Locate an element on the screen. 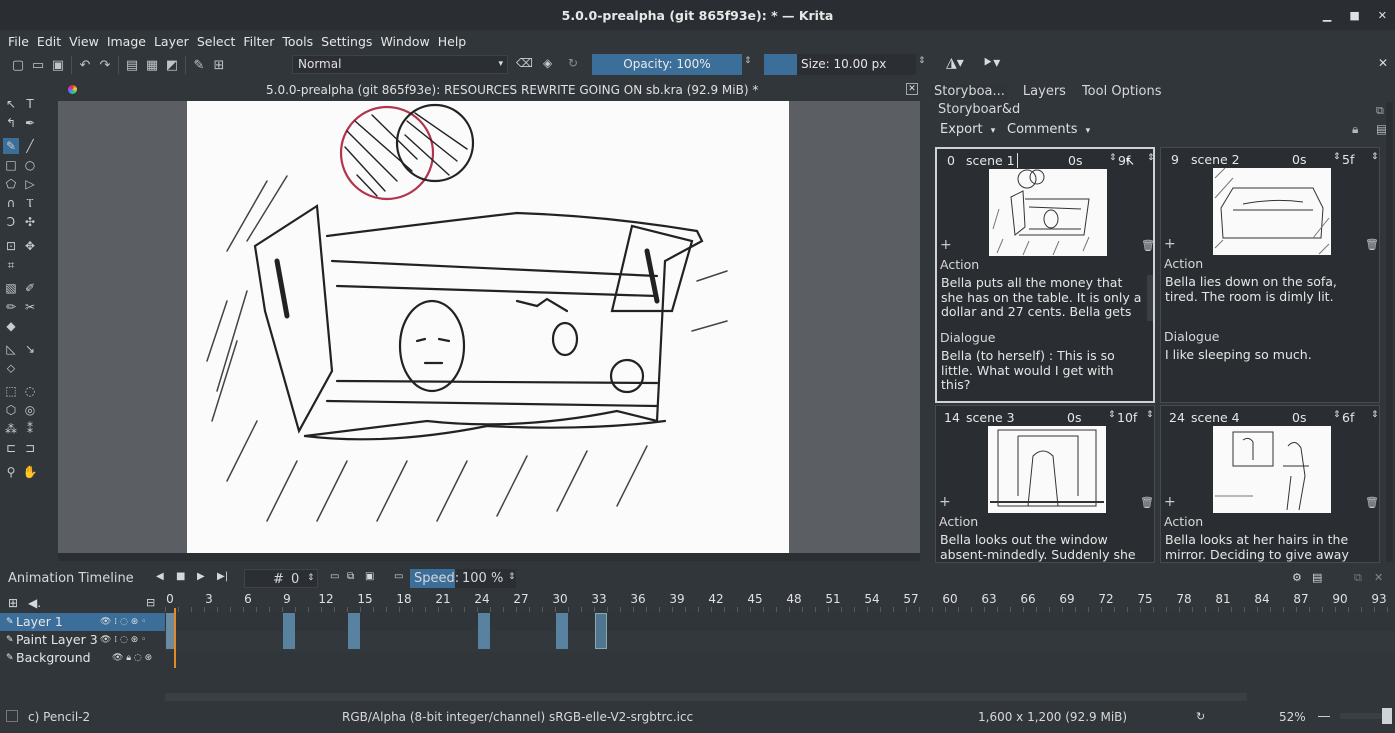  dialogue-text: I like sleeping so much. is located at coordinates (1267, 355).